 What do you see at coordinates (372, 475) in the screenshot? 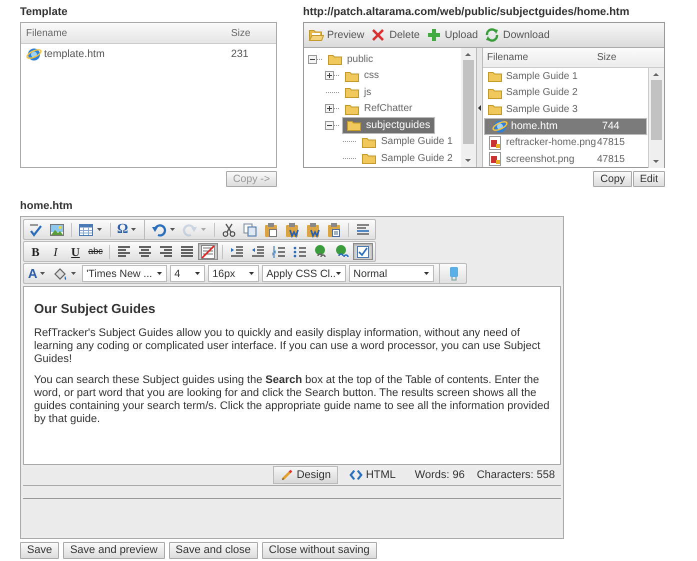
I see `html-tab: HTML` at bounding box center [372, 475].